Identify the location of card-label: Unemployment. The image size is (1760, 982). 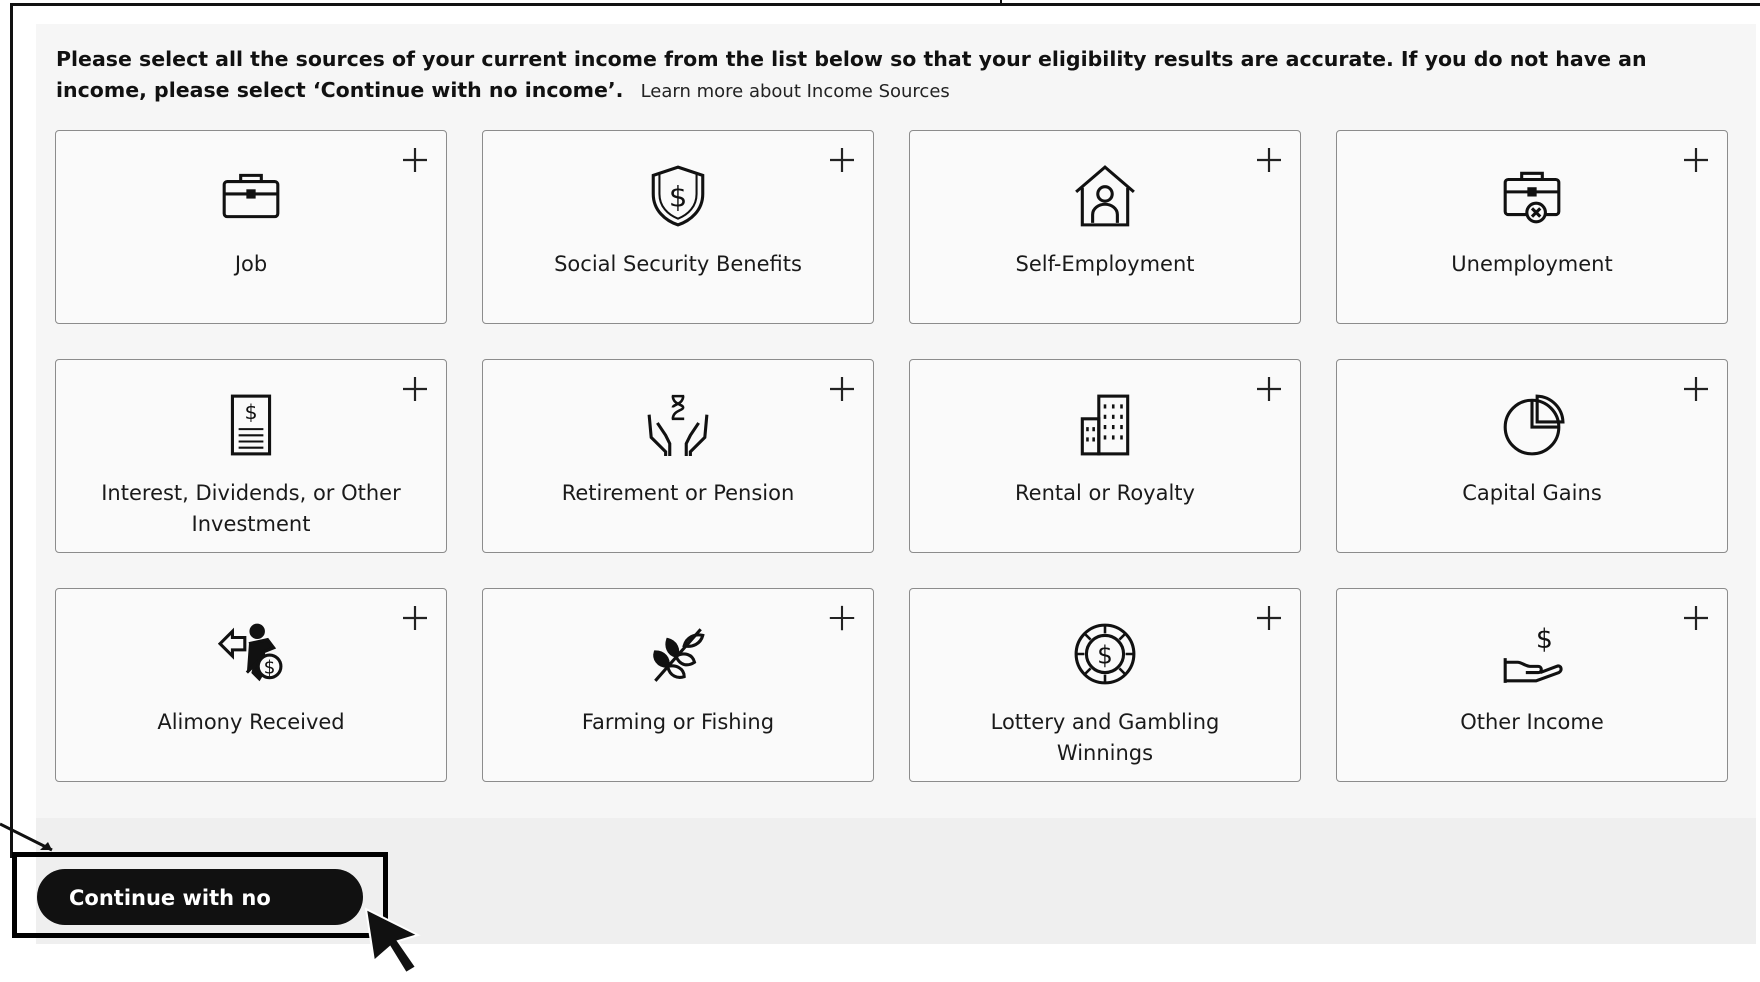
(1532, 264).